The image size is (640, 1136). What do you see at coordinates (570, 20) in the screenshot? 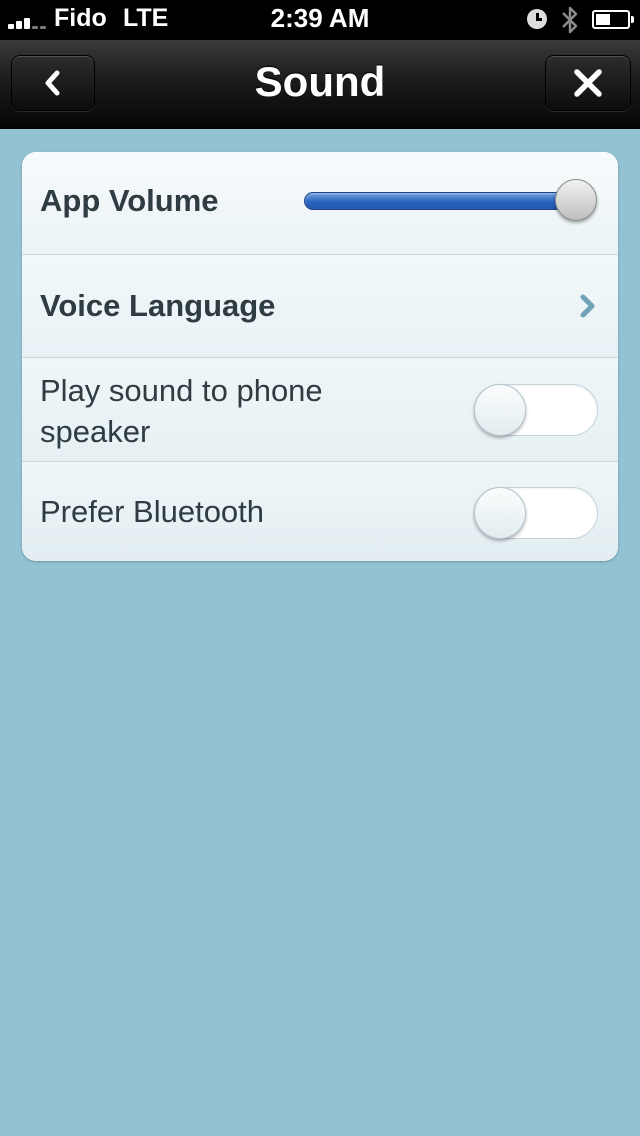
I see `bluetooth-icon` at bounding box center [570, 20].